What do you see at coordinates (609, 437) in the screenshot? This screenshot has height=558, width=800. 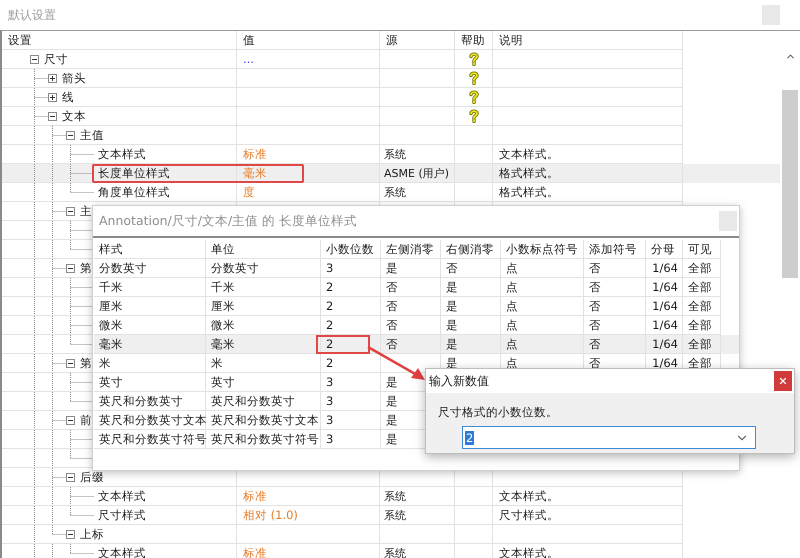 I see `value-combobox: 2` at bounding box center [609, 437].